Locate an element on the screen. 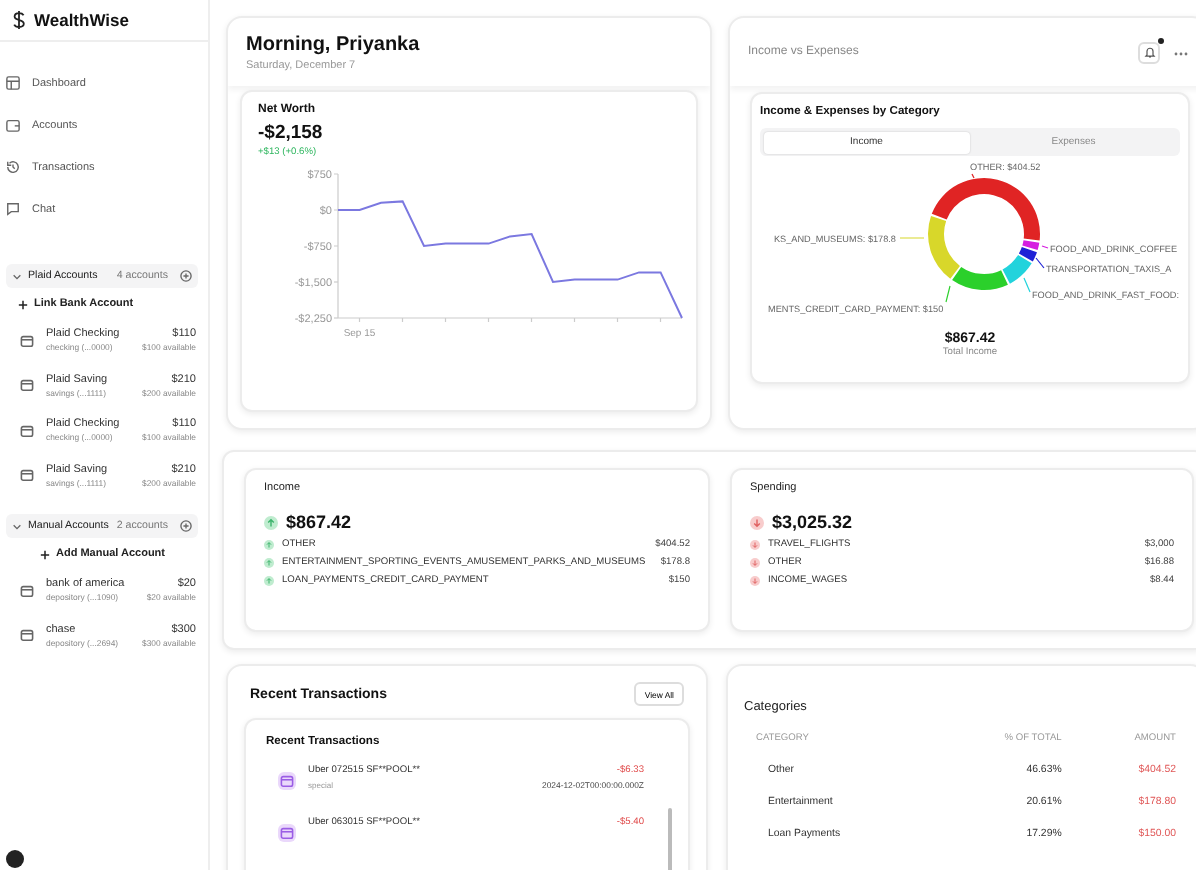 This screenshot has height=870, width=1196. dashboard-icon is located at coordinates (13, 83).